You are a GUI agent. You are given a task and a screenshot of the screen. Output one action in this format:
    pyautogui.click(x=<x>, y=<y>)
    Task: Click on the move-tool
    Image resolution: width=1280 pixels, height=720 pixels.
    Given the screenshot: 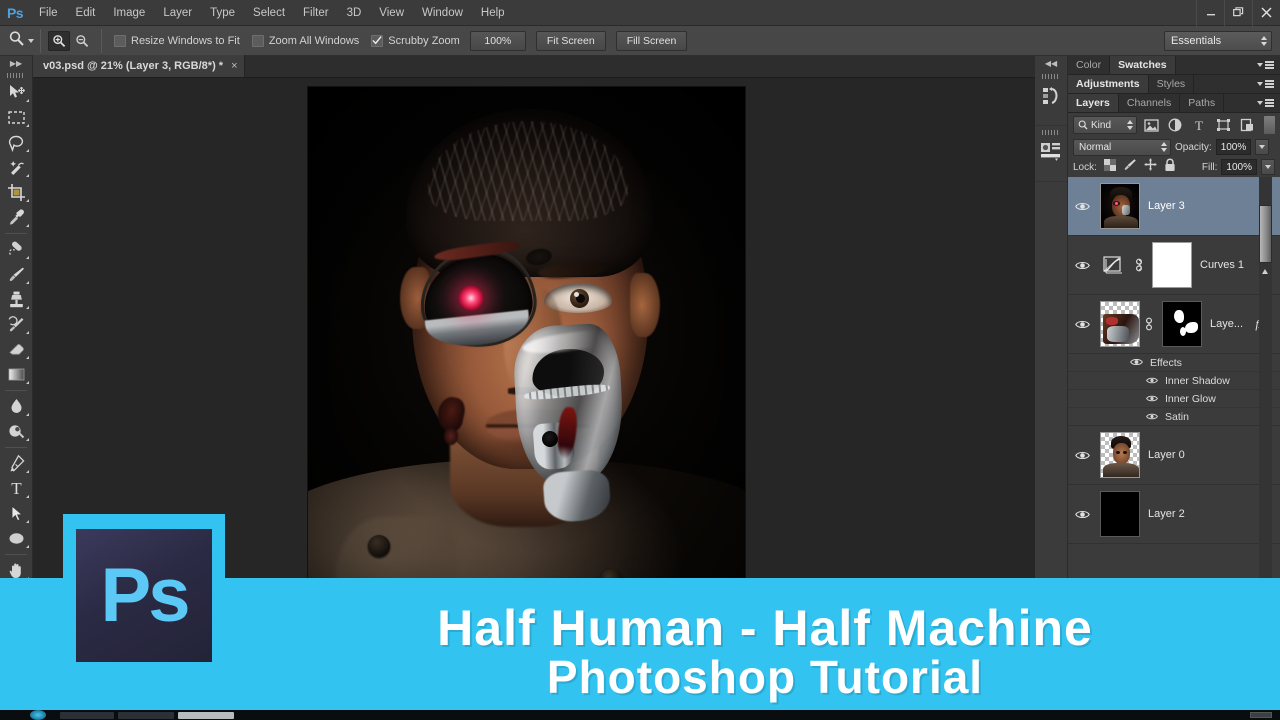 What is the action you would take?
    pyautogui.click(x=16, y=92)
    